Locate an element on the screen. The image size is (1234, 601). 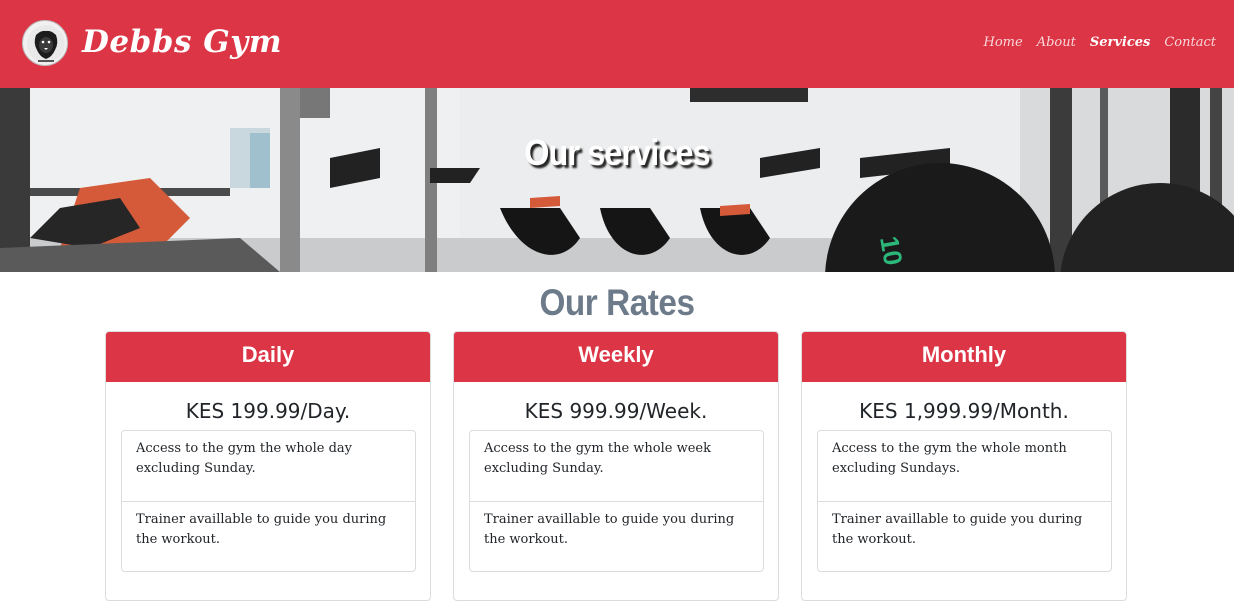
nav-link-contact: Contact is located at coordinates (1190, 43).